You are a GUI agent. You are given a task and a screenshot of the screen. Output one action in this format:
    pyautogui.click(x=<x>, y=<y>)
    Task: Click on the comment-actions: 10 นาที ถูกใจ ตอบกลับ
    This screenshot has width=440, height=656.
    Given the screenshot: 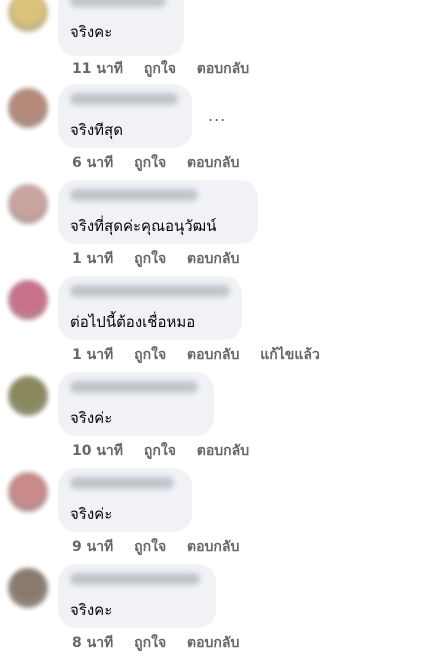 What is the action you would take?
    pyautogui.click(x=168, y=451)
    